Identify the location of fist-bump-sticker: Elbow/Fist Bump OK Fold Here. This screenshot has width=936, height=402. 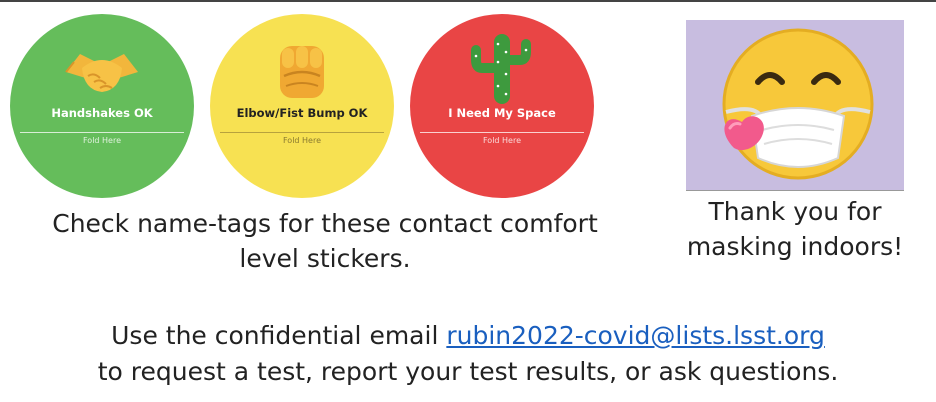
(302, 106).